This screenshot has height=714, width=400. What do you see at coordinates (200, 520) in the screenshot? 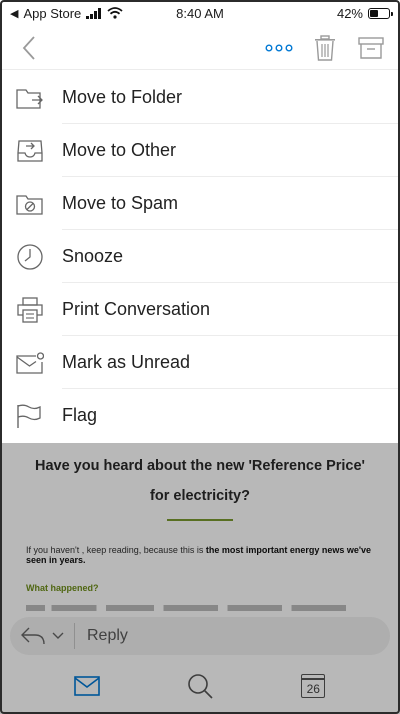
I see `headline-divider` at bounding box center [200, 520].